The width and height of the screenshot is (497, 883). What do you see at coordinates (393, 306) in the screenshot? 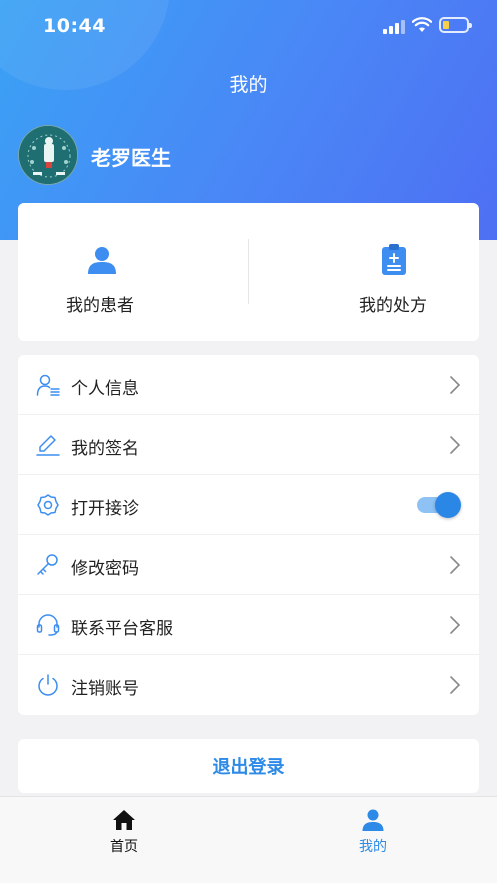
I see `my-prescriptions-label: 我的处方` at bounding box center [393, 306].